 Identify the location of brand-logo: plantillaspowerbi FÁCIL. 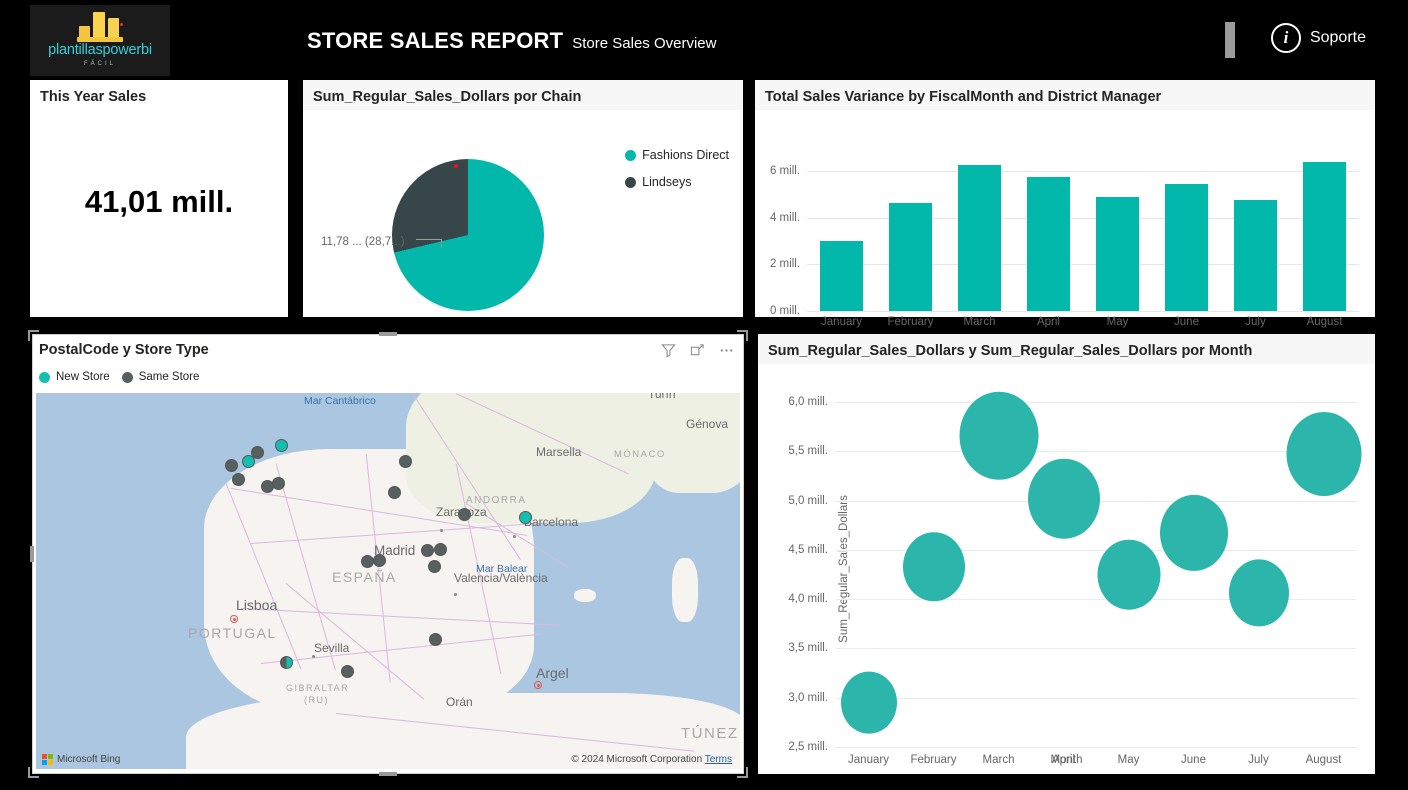
(100, 40).